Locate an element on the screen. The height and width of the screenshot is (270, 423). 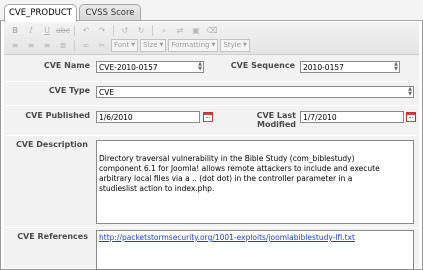
cve-sequence-label: CVE Sequence is located at coordinates (262, 65).